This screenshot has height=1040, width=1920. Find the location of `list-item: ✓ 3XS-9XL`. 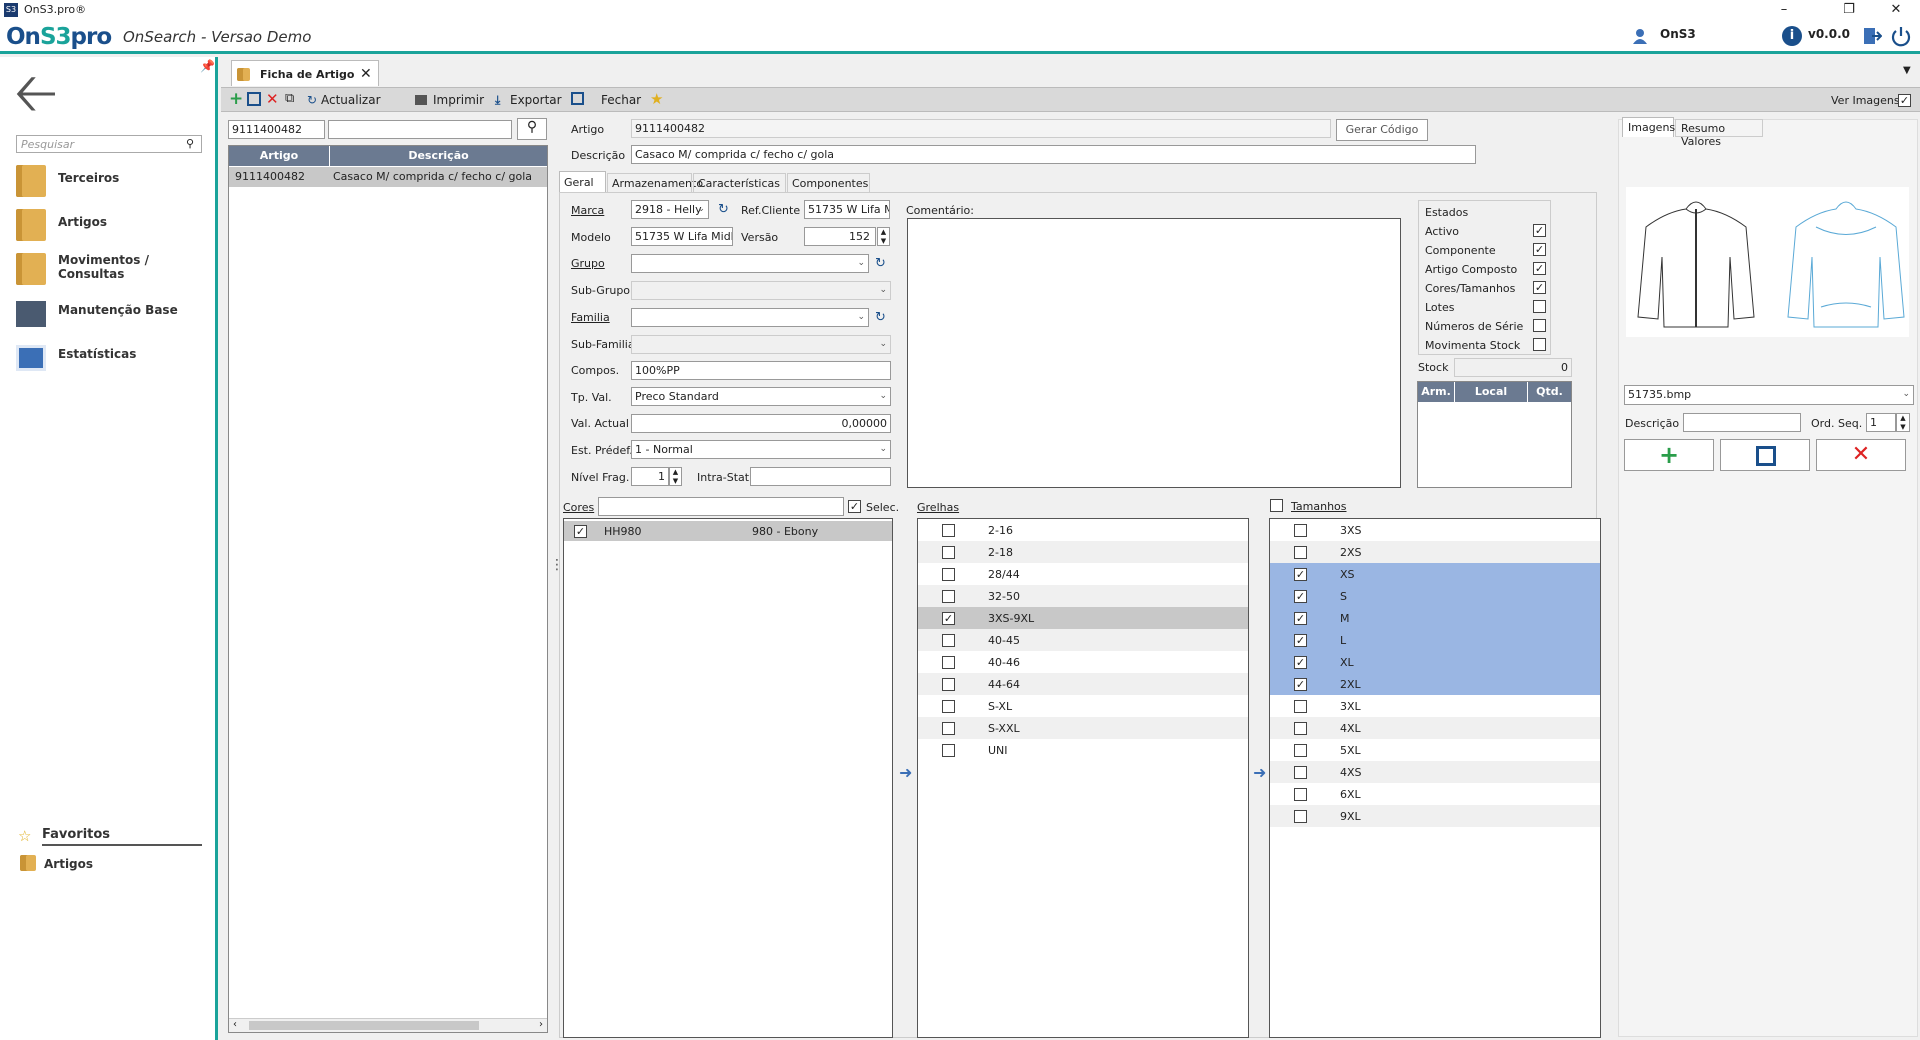

list-item: ✓ 3XS-9XL is located at coordinates (1083, 618).